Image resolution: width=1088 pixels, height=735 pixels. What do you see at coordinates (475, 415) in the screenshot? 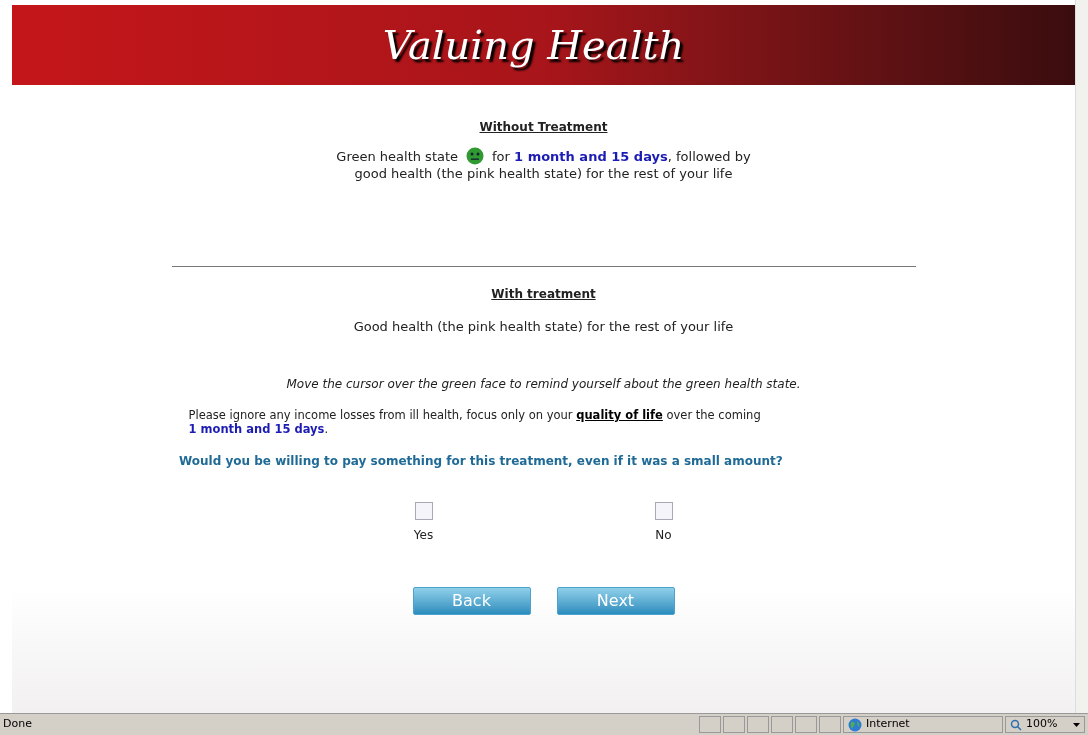
I see `instruction-text: Please ignore any income losses from ill health, focus only on your quality of life over the coming` at bounding box center [475, 415].